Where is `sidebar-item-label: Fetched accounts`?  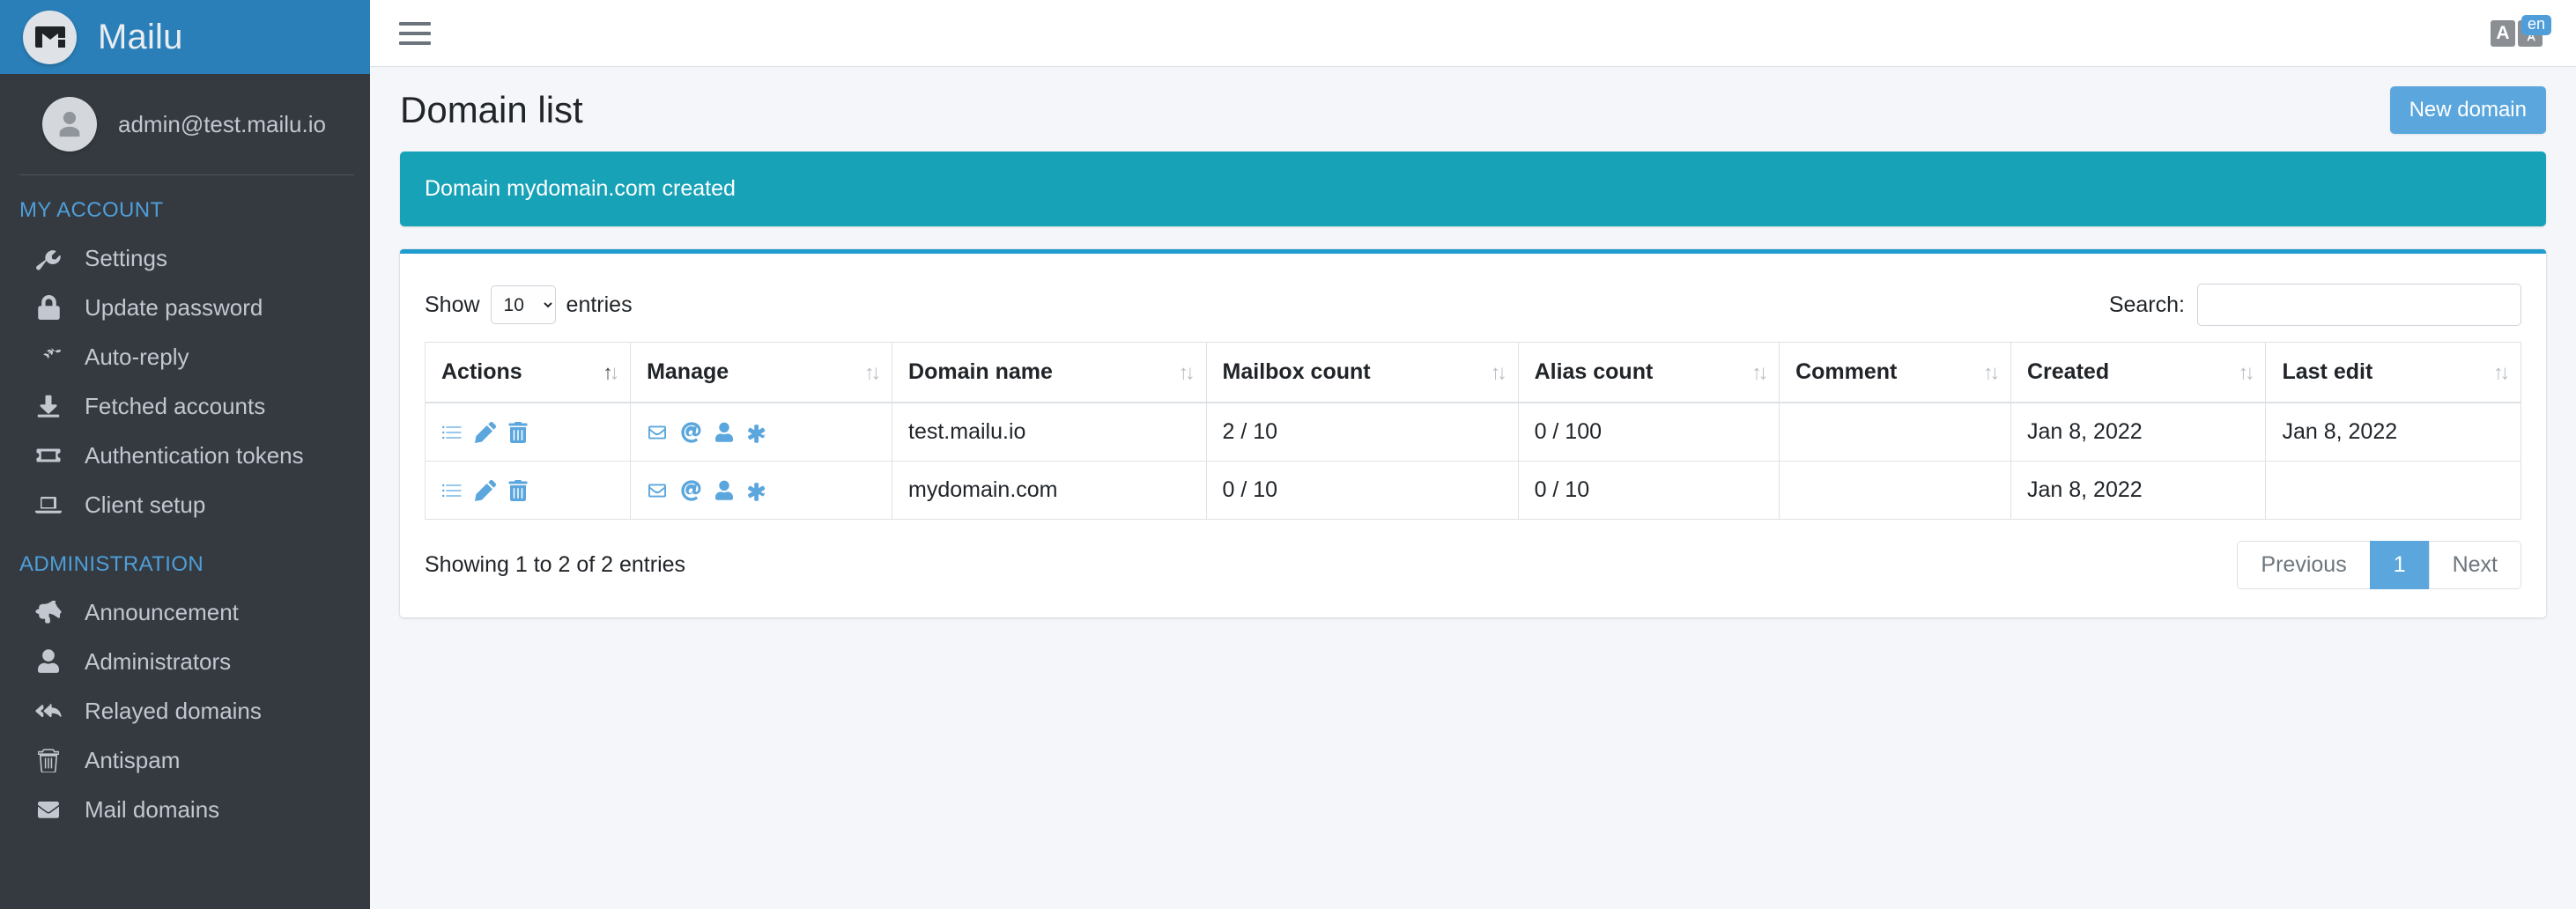 sidebar-item-label: Fetched accounts is located at coordinates (176, 405).